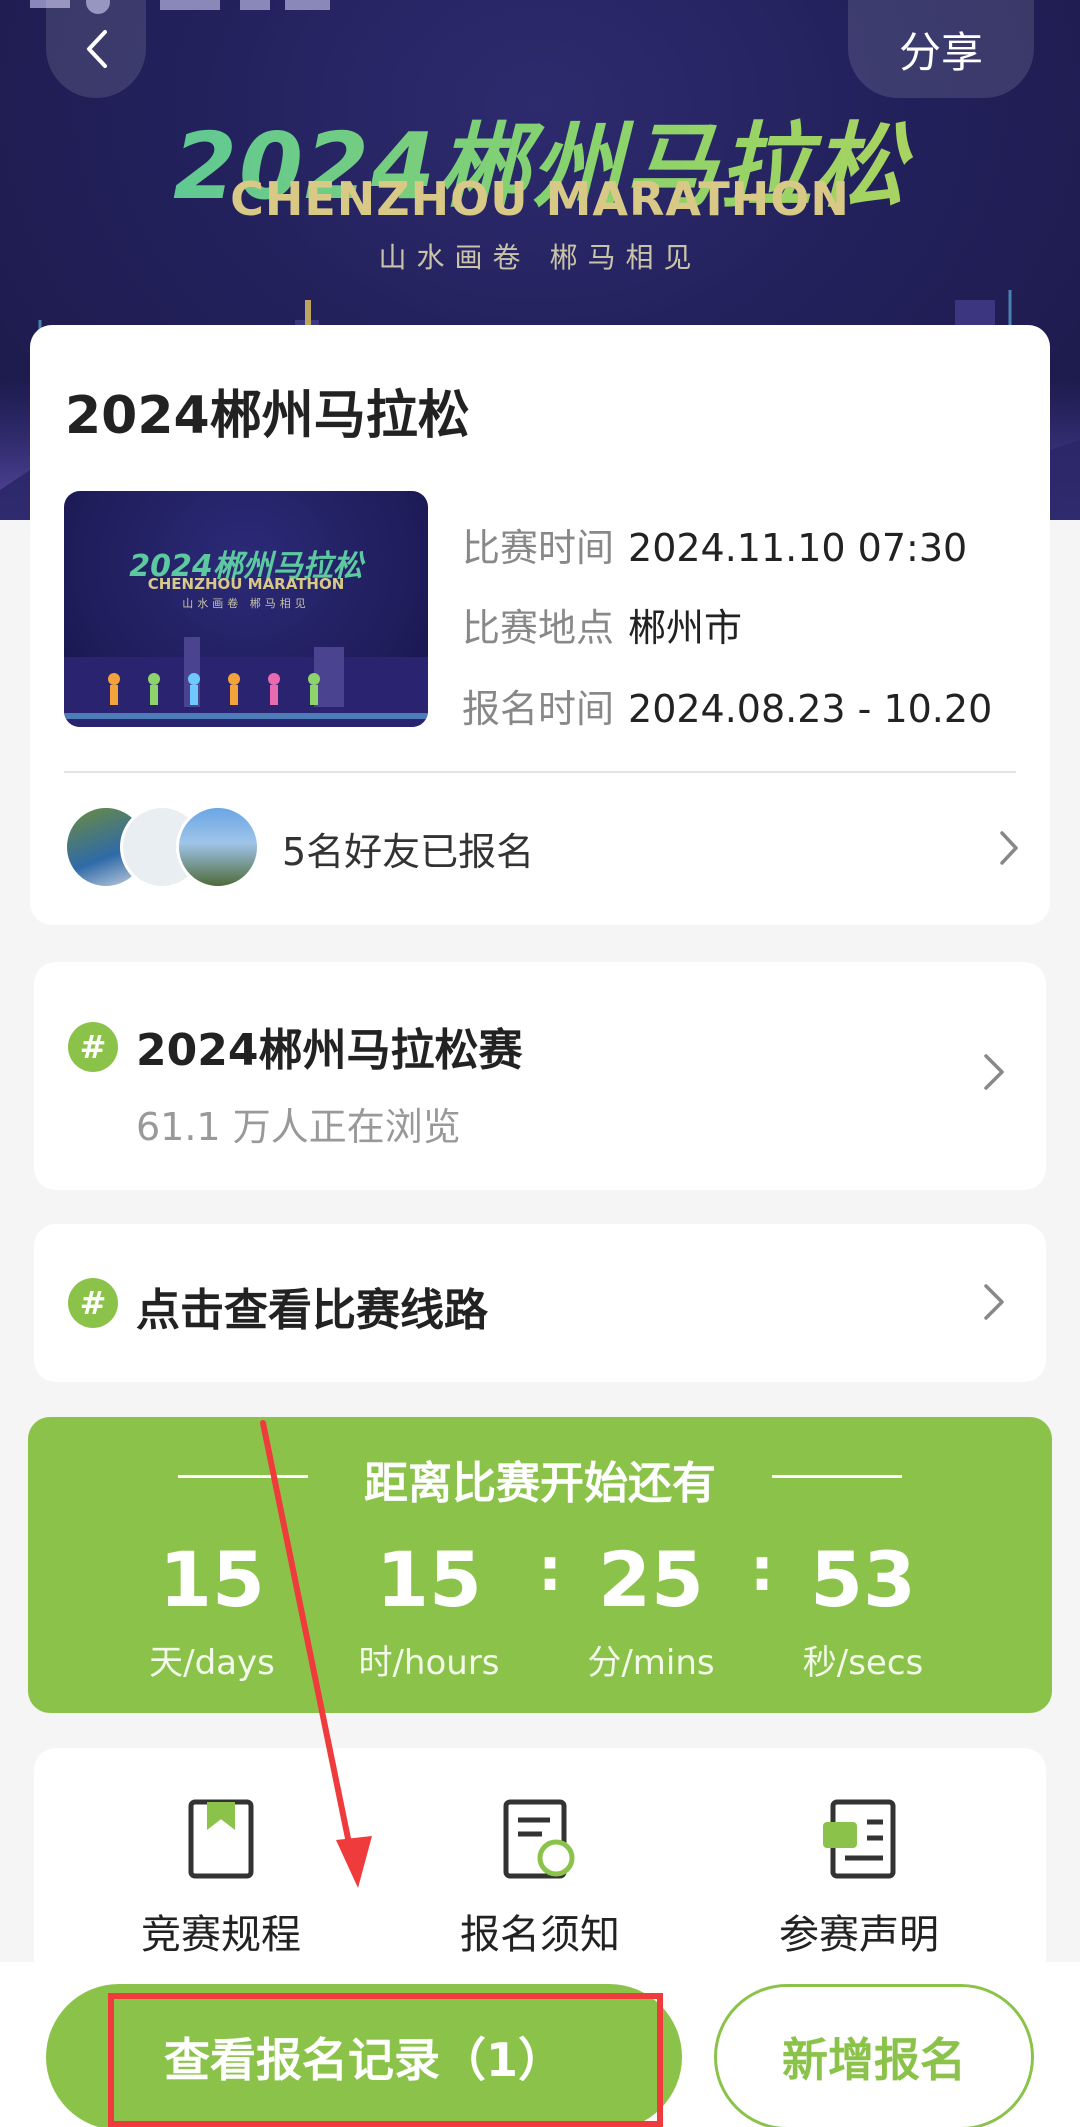 The width and height of the screenshot is (1080, 2127). Describe the element at coordinates (267, 416) in the screenshot. I see `event-title: 2024郴州马拉松` at that location.